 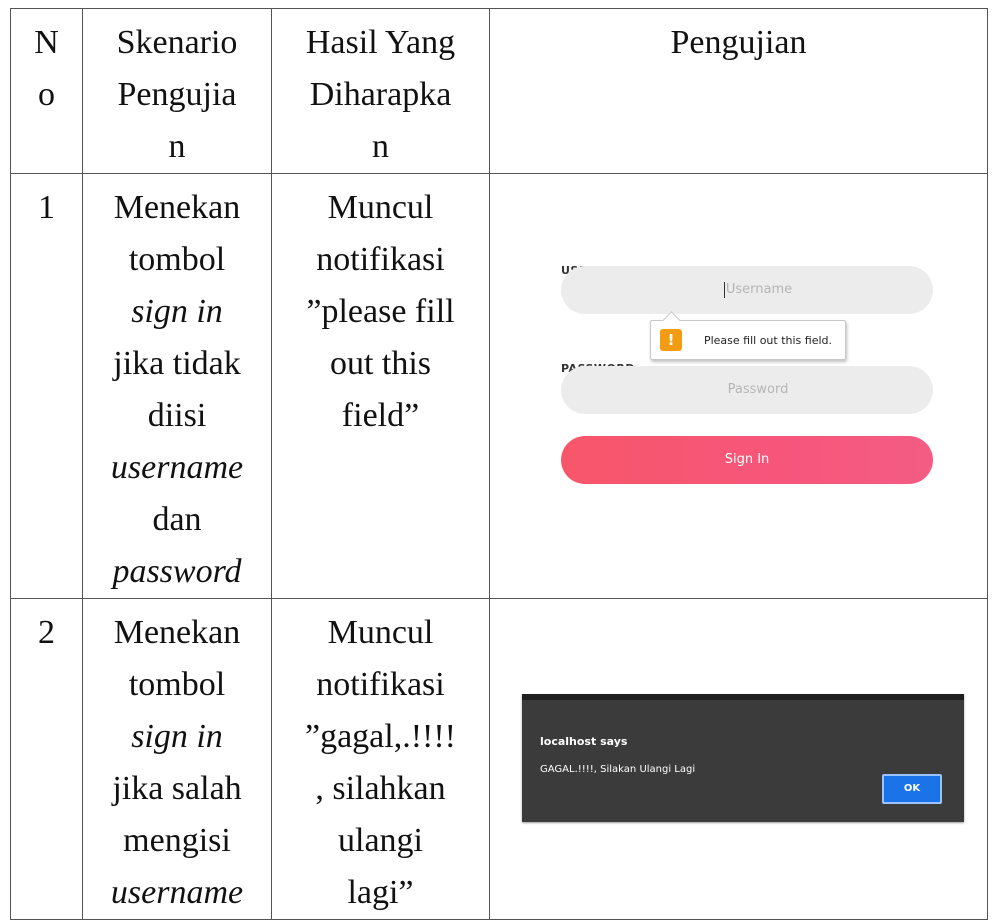 I want to click on username-placeholder: Username, so click(x=759, y=289).